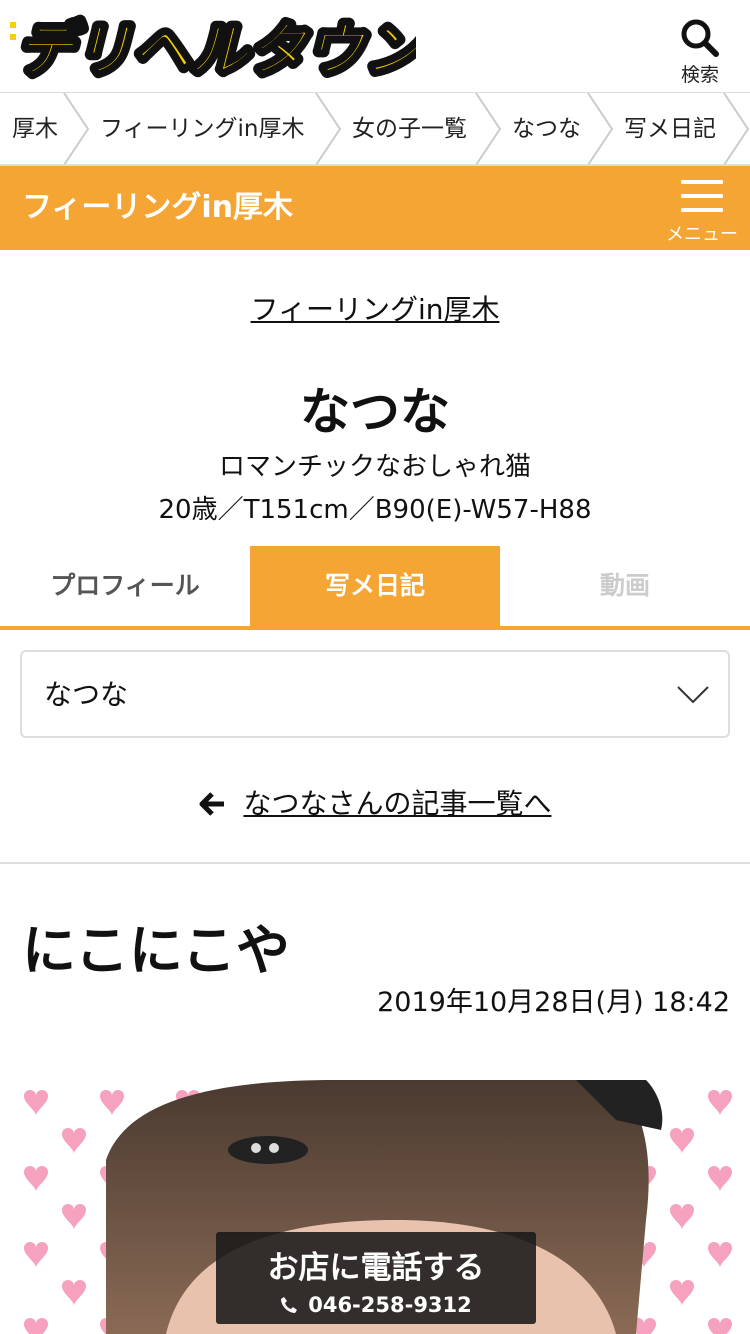  Describe the element at coordinates (125, 586) in the screenshot. I see `tab-profile: プロフィール` at that location.